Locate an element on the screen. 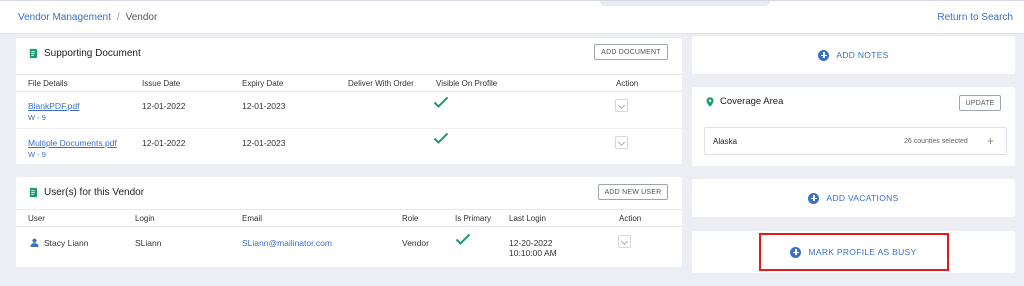 The height and width of the screenshot is (286, 1024). add-document-button: ADD DOCUMENT is located at coordinates (631, 52).